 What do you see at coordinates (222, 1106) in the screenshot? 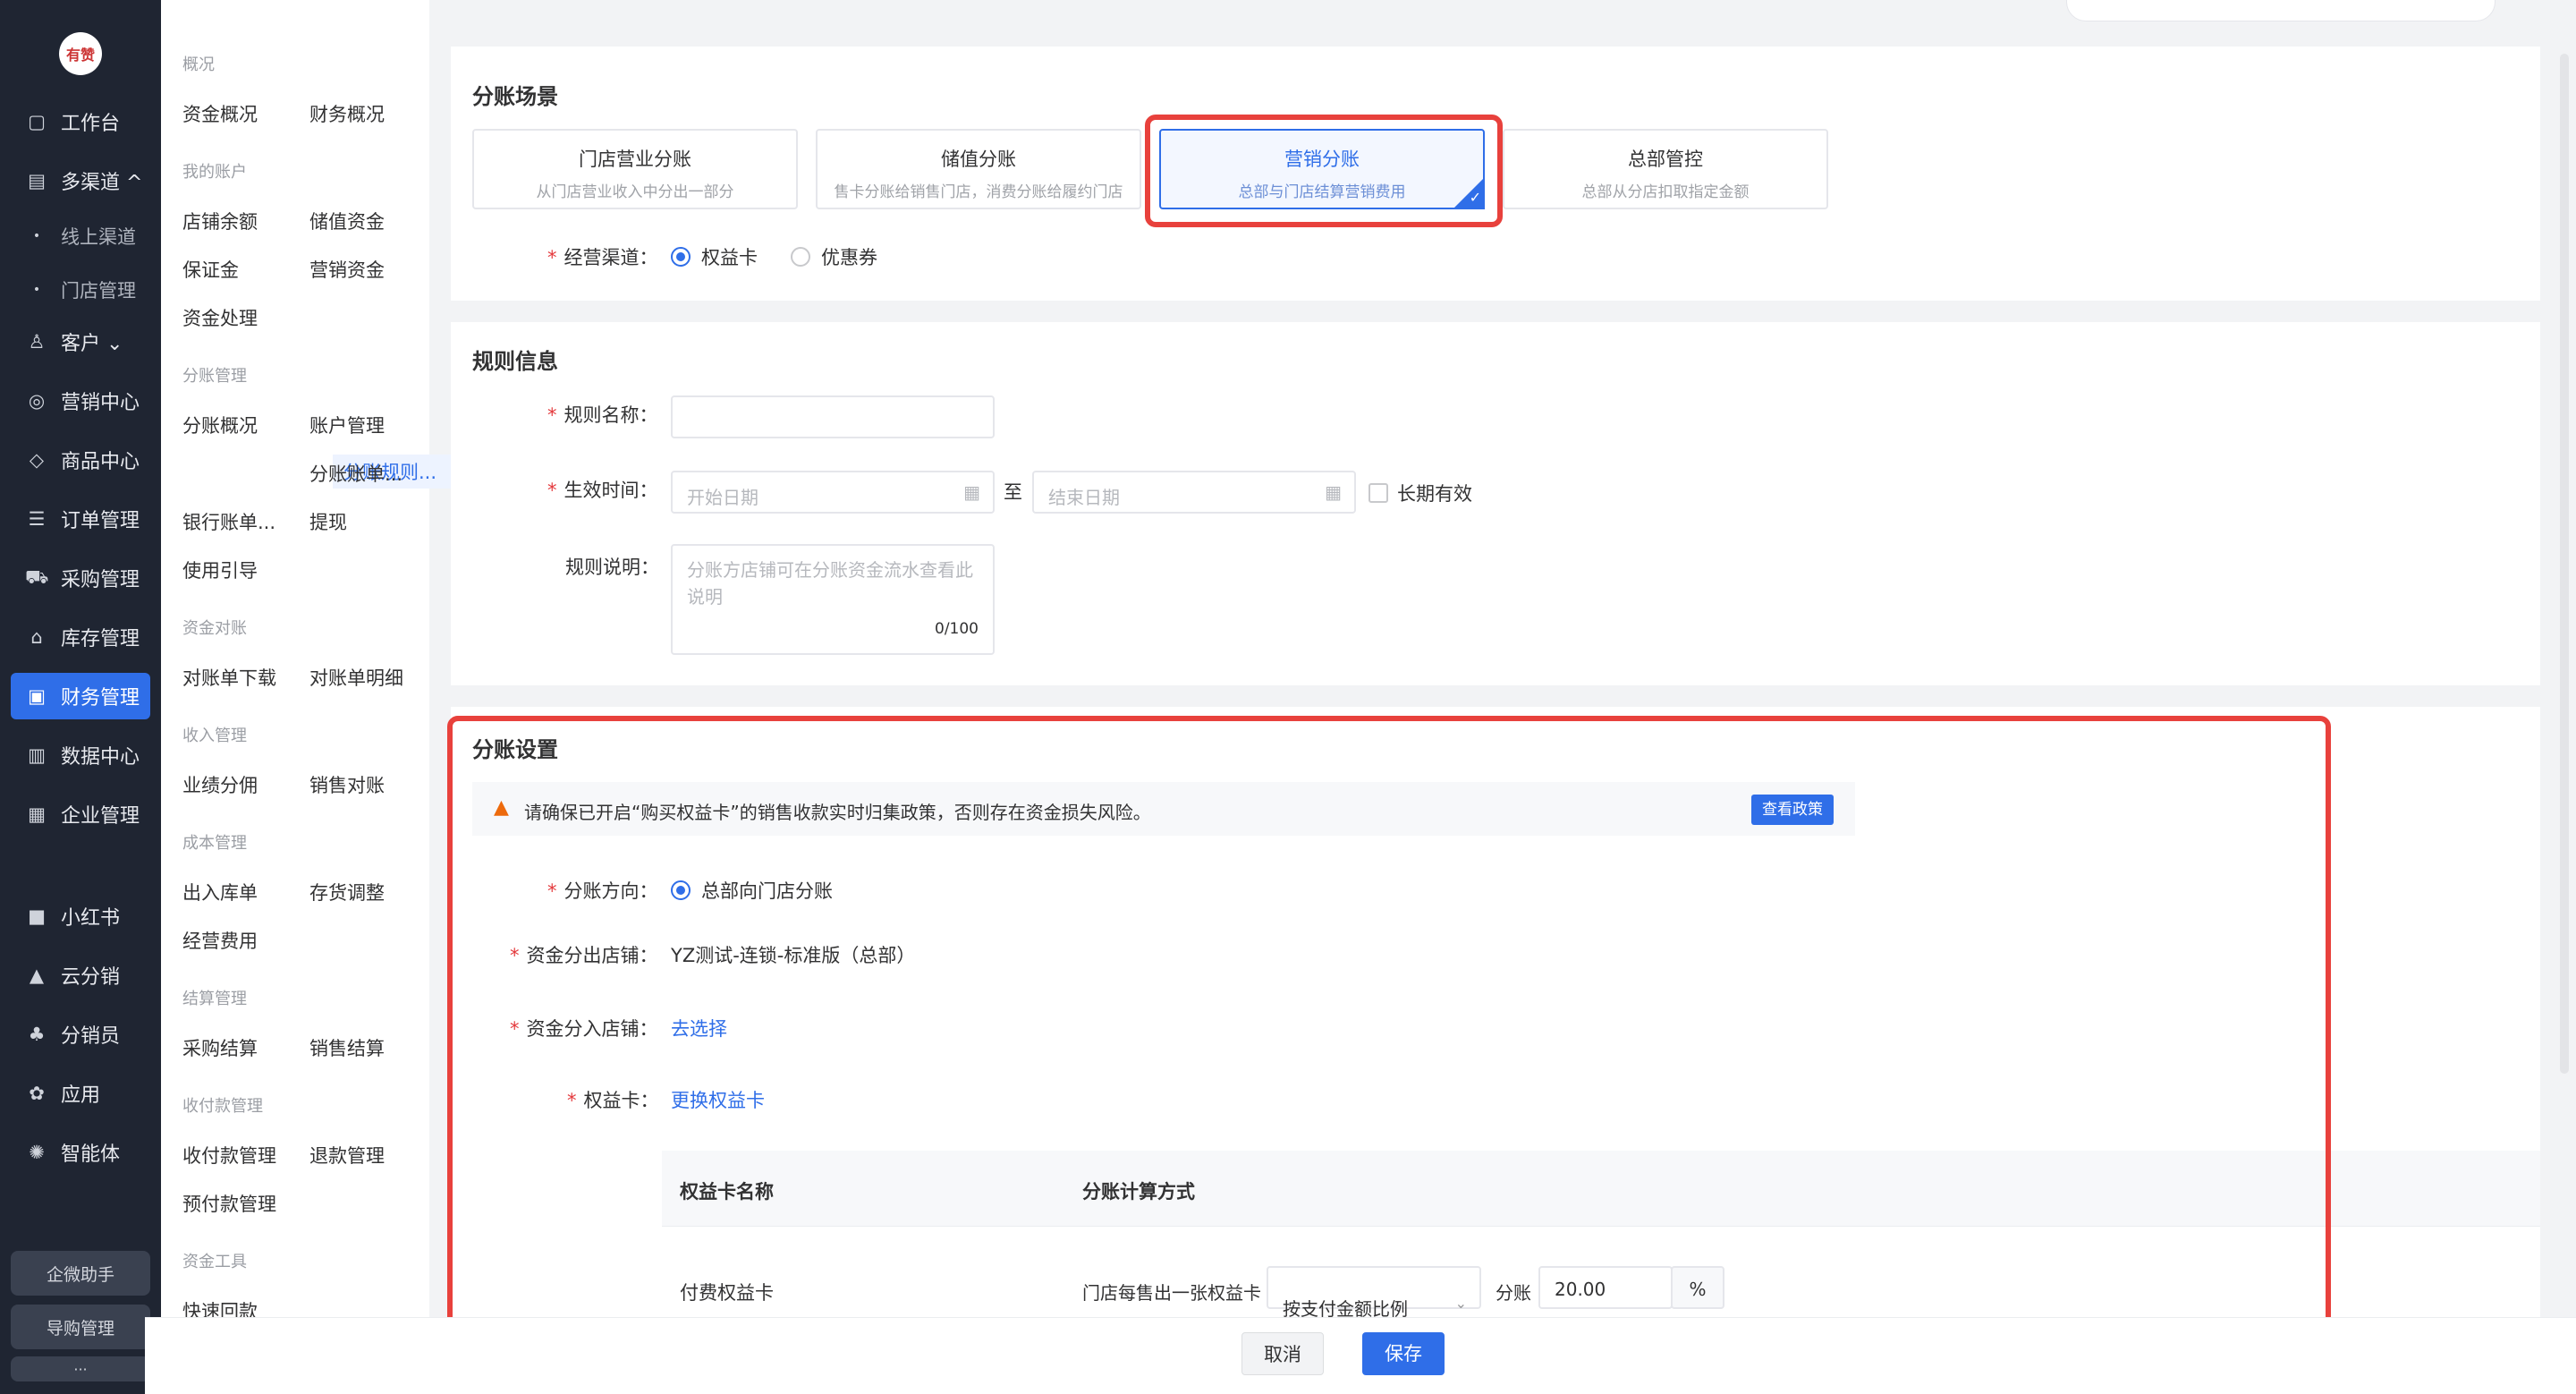
I see `subnav-group-payments: 收付款管理` at bounding box center [222, 1106].